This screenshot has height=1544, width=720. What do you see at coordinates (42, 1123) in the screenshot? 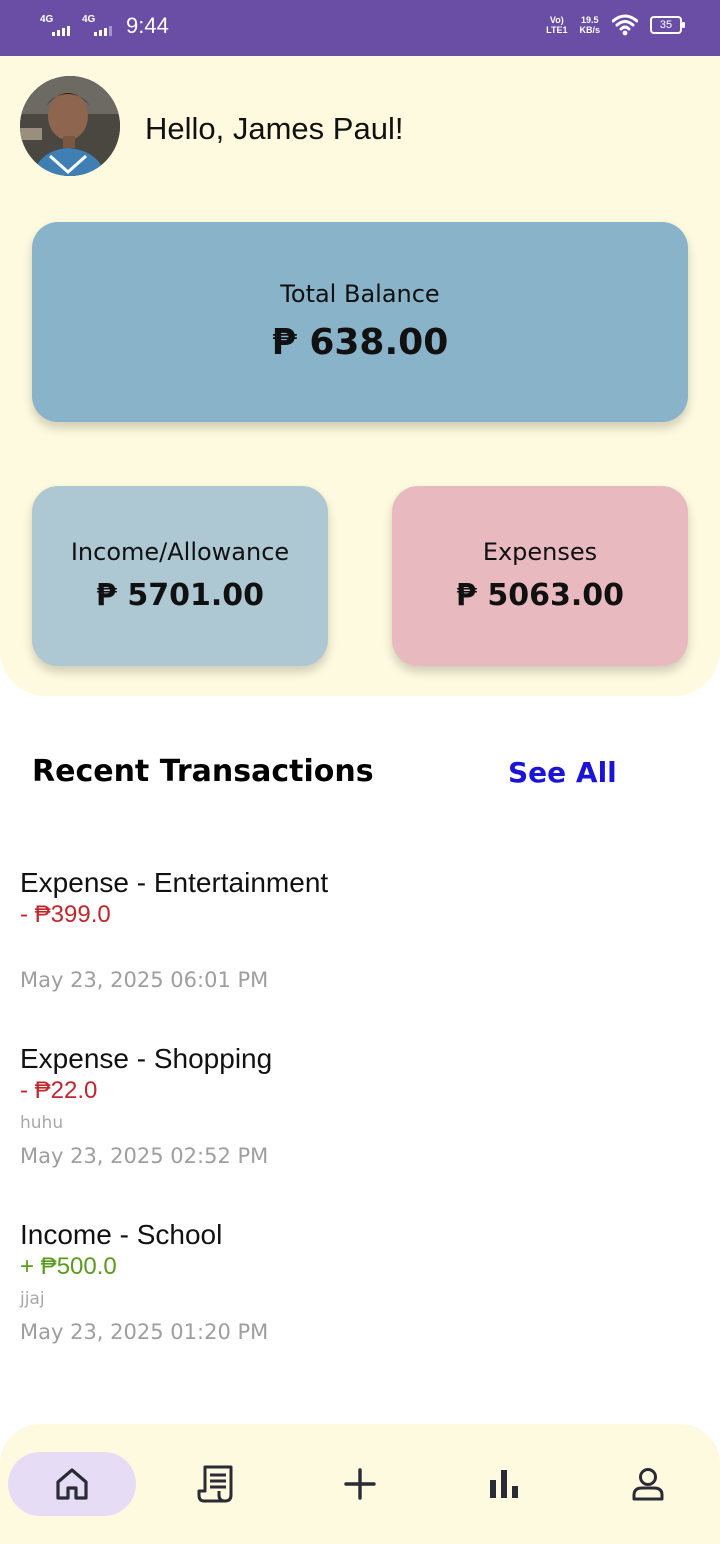
I see `transaction-note: huhu` at bounding box center [42, 1123].